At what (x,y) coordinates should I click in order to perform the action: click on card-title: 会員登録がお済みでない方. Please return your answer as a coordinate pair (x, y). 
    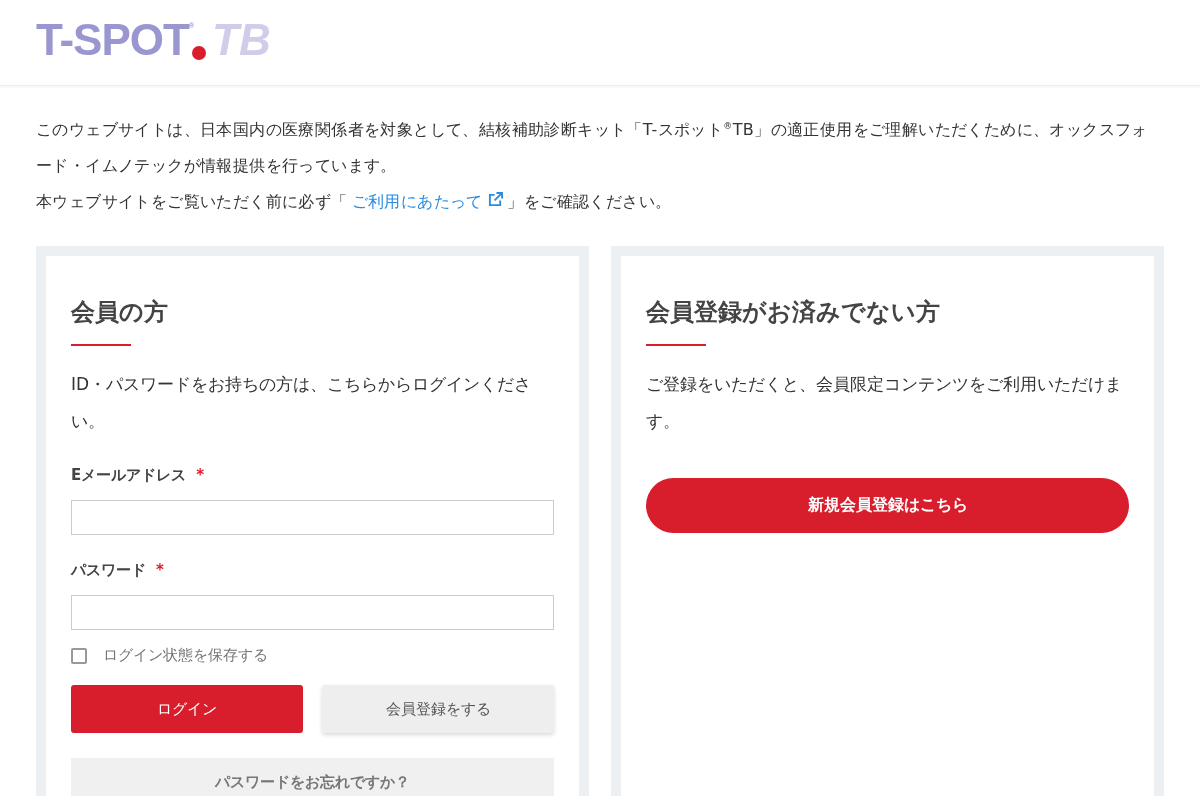
    Looking at the image, I should click on (793, 313).